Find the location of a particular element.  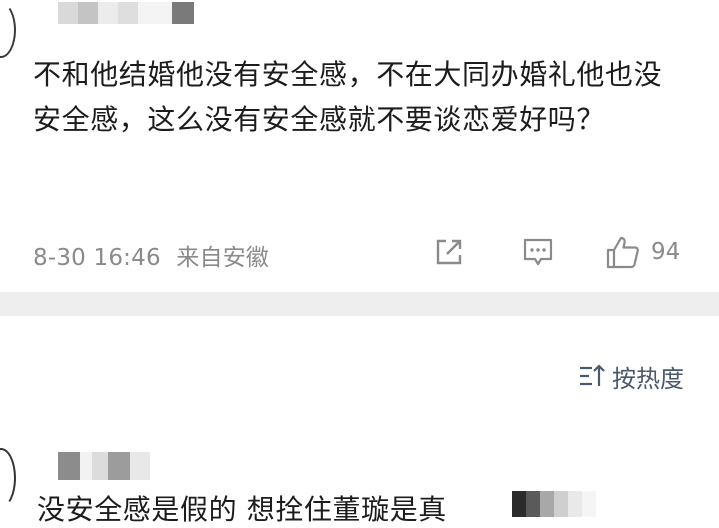

share-button is located at coordinates (449, 252).